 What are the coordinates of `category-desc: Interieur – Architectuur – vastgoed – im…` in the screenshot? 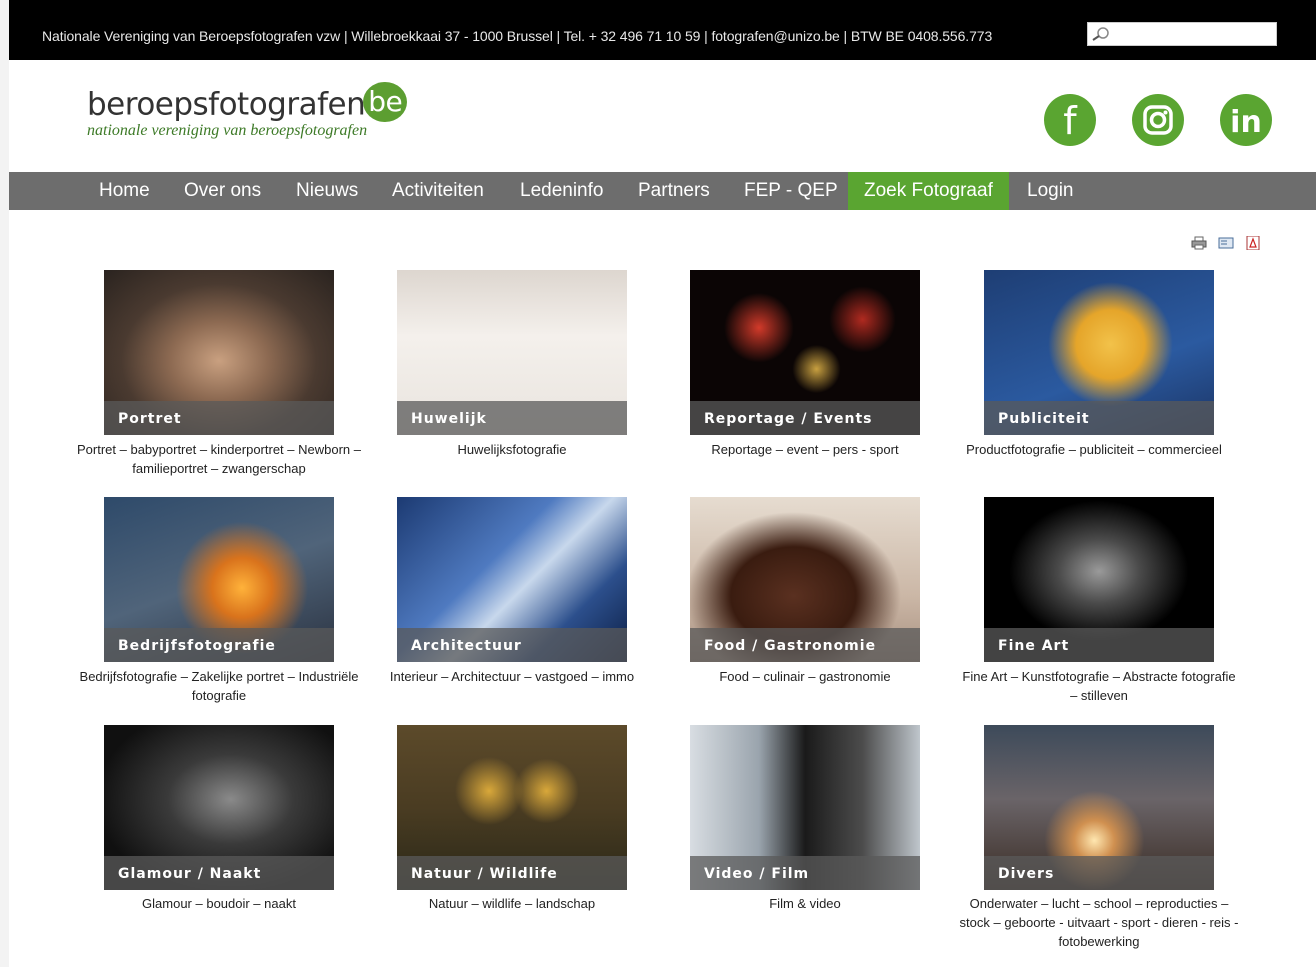 It's located at (512, 676).